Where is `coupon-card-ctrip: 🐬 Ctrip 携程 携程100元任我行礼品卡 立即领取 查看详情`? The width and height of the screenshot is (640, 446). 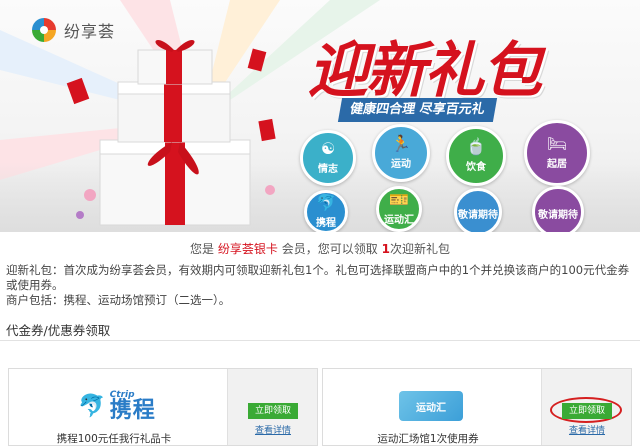
coupon-card-ctrip: 🐬 Ctrip 携程 携程100元任我行礼品卡 立即领取 查看详情 is located at coordinates (163, 407).